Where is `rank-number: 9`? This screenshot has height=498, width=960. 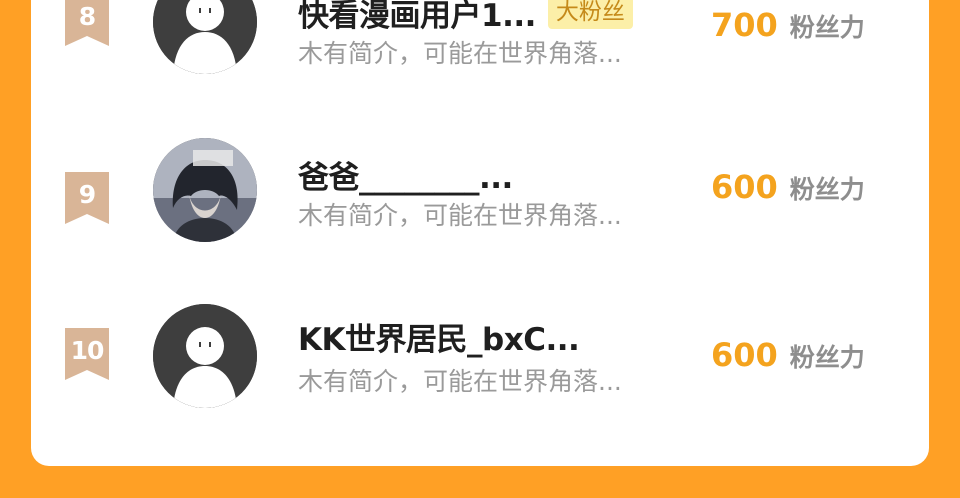
rank-number: 9 is located at coordinates (87, 194).